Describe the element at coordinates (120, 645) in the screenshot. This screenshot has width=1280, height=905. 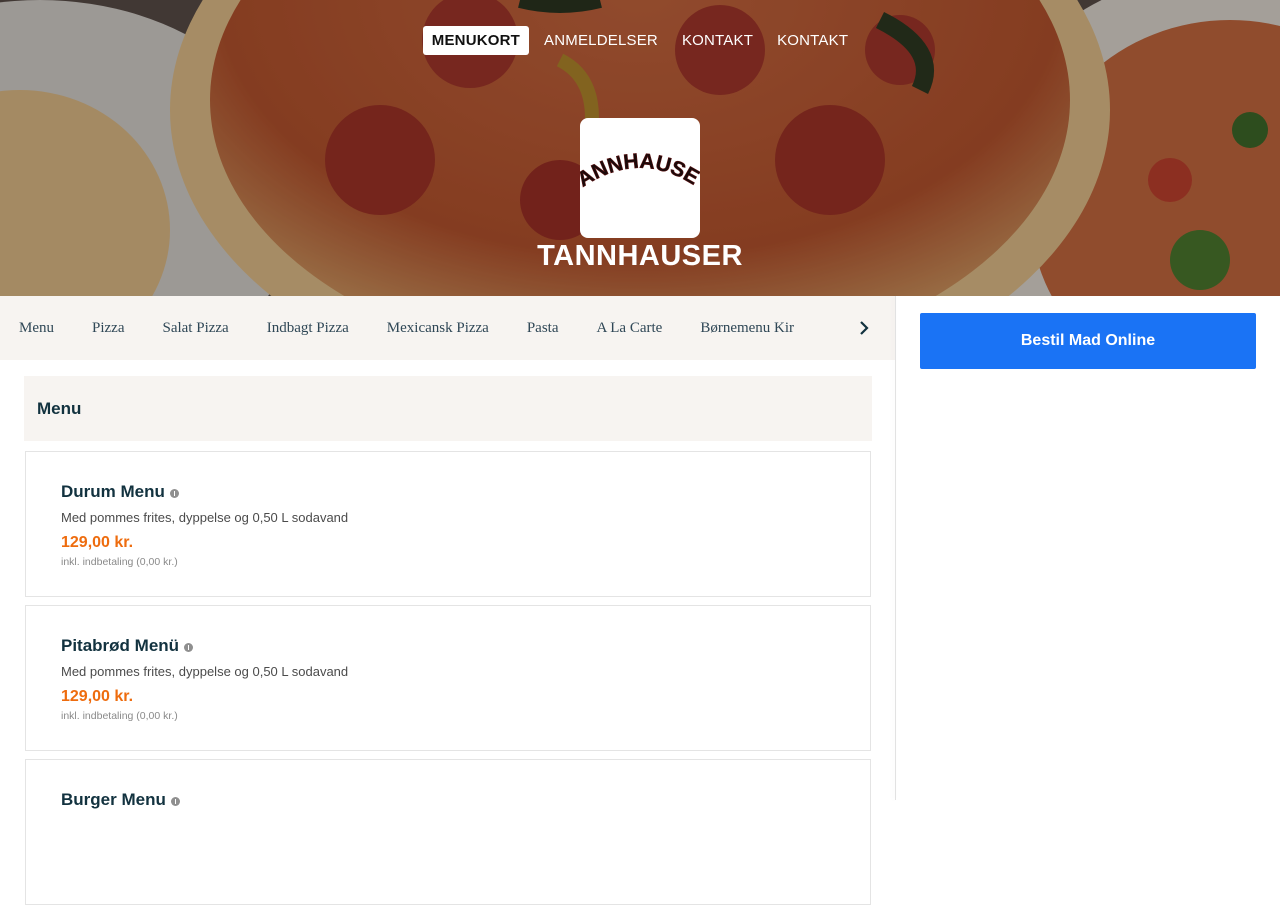
I see `menu-item-name: Pitabrød Menü` at that location.